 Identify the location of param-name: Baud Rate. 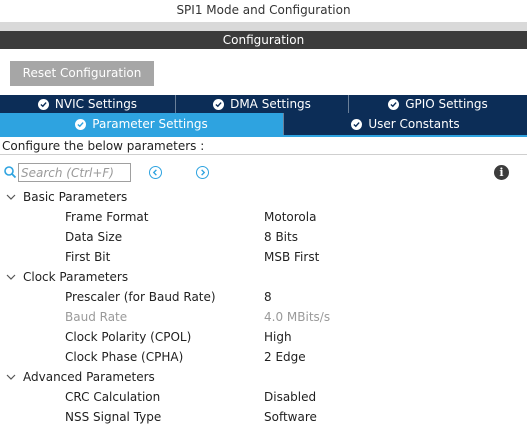
(96, 317).